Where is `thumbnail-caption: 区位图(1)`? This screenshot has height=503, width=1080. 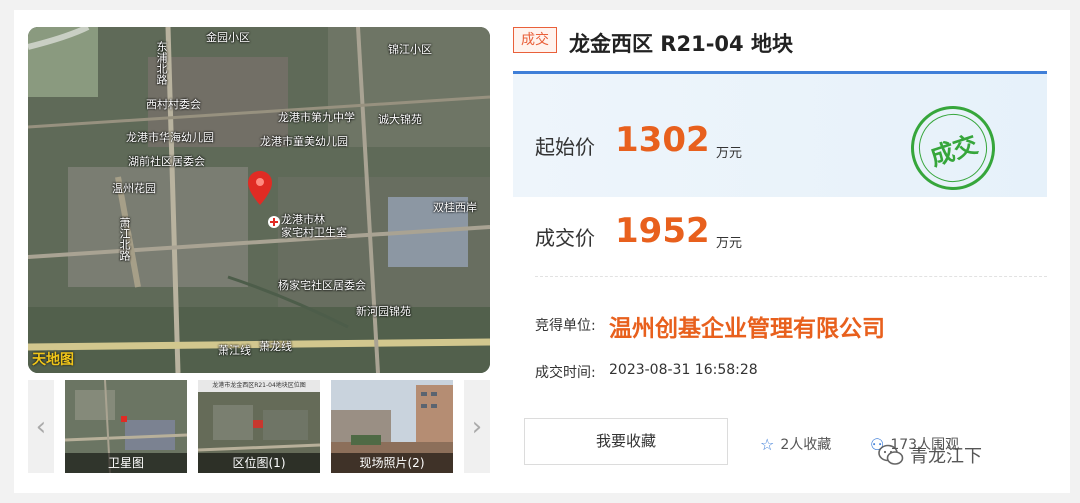
thumbnail-caption: 区位图(1) is located at coordinates (259, 463).